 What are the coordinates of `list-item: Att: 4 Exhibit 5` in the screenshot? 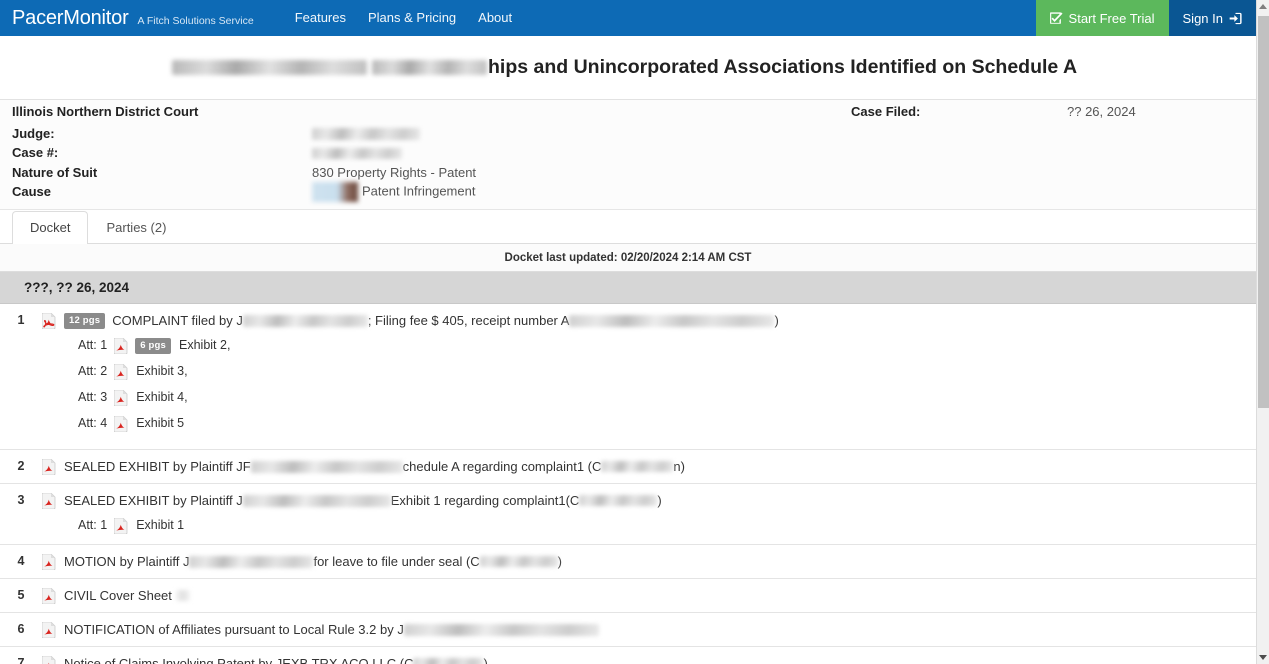 It's located at (667, 423).